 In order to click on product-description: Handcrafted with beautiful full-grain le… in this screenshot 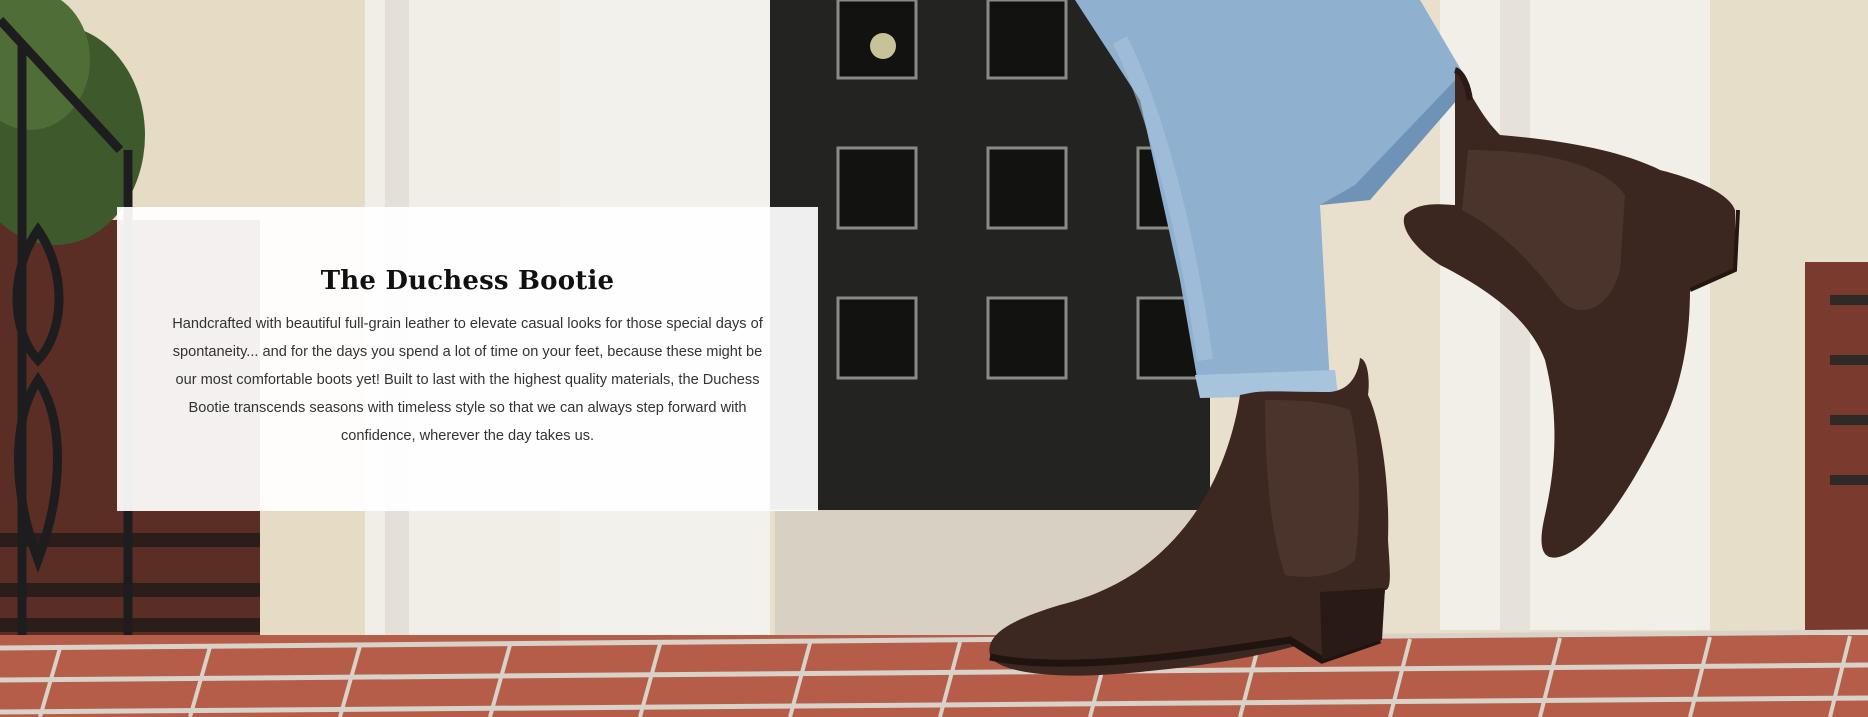, I will do `click(467, 380)`.